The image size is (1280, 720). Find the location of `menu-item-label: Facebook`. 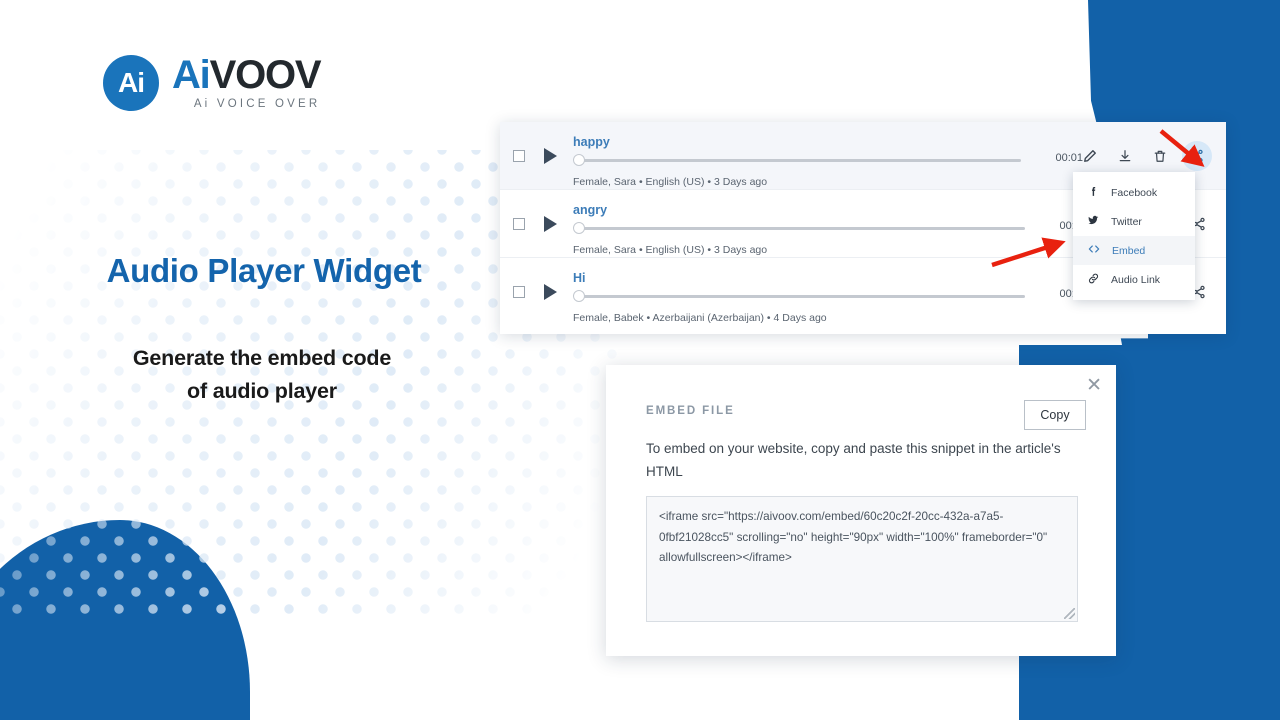

menu-item-label: Facebook is located at coordinates (1134, 192).